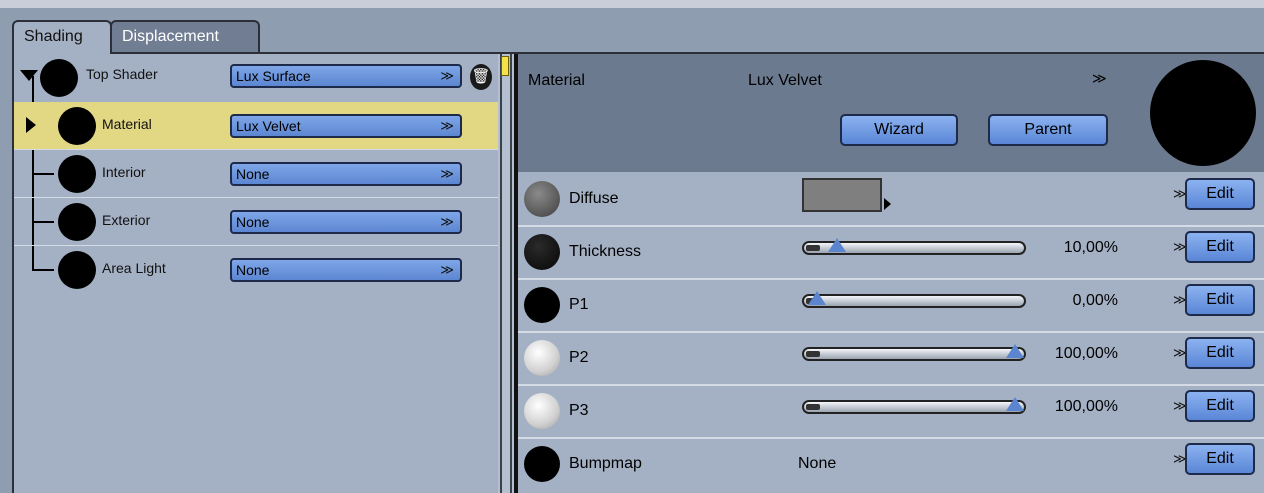 The image size is (1264, 493). I want to click on tree-row-top-shader: Top Shader Lux Surface ≫ 🗑, so click(256, 78).